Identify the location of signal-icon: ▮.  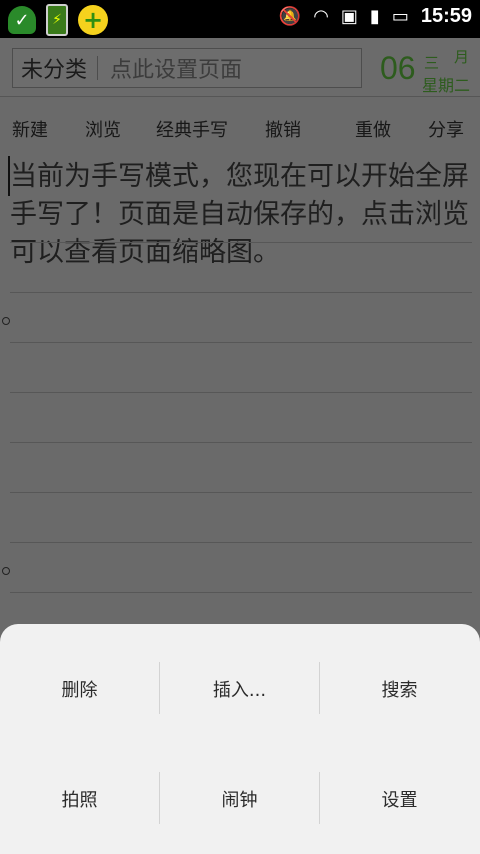
(374, 16).